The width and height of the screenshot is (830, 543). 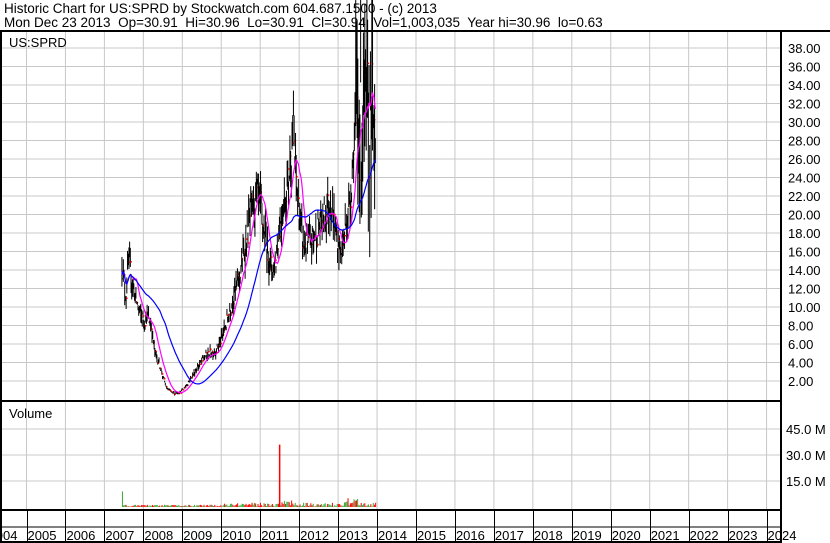 What do you see at coordinates (804, 104) in the screenshot?
I see `price-tick-label: 32.00` at bounding box center [804, 104].